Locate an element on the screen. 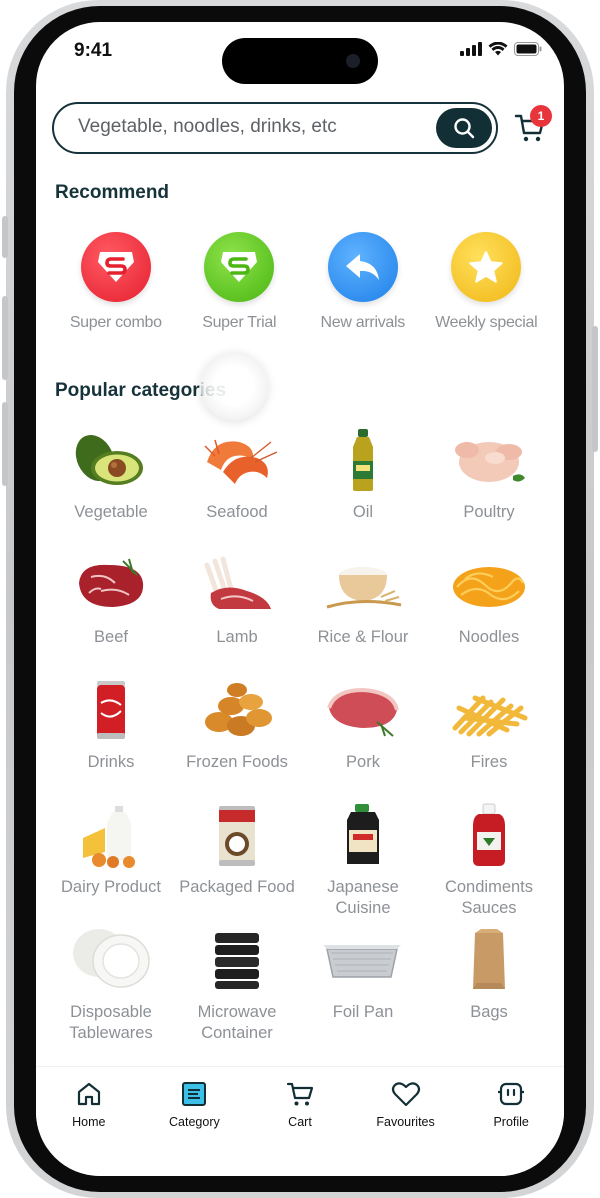 This screenshot has height=1198, width=600. touch-indicator is located at coordinates (234, 386).